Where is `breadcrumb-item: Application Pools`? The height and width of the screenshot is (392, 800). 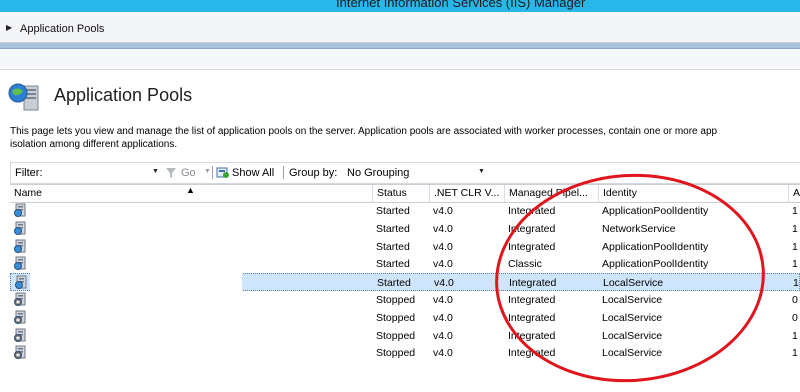 breadcrumb-item: Application Pools is located at coordinates (62, 29).